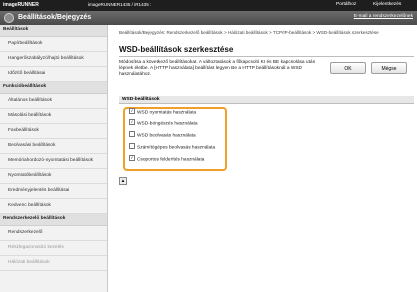 The height and width of the screenshot is (292, 417). What do you see at coordinates (132, 111) in the screenshot?
I see `checkbox-wsd-print: ✓` at bounding box center [132, 111].